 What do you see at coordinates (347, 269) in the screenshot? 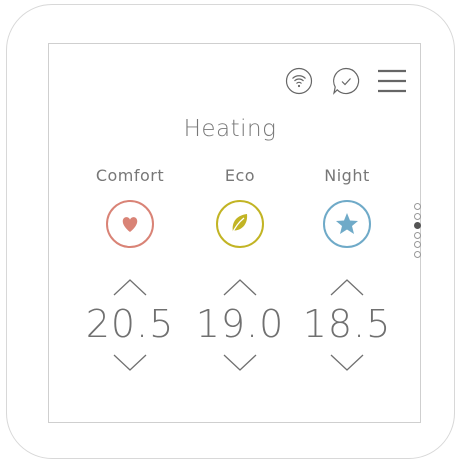
I see `mode-column-night: Night 18.5` at bounding box center [347, 269].